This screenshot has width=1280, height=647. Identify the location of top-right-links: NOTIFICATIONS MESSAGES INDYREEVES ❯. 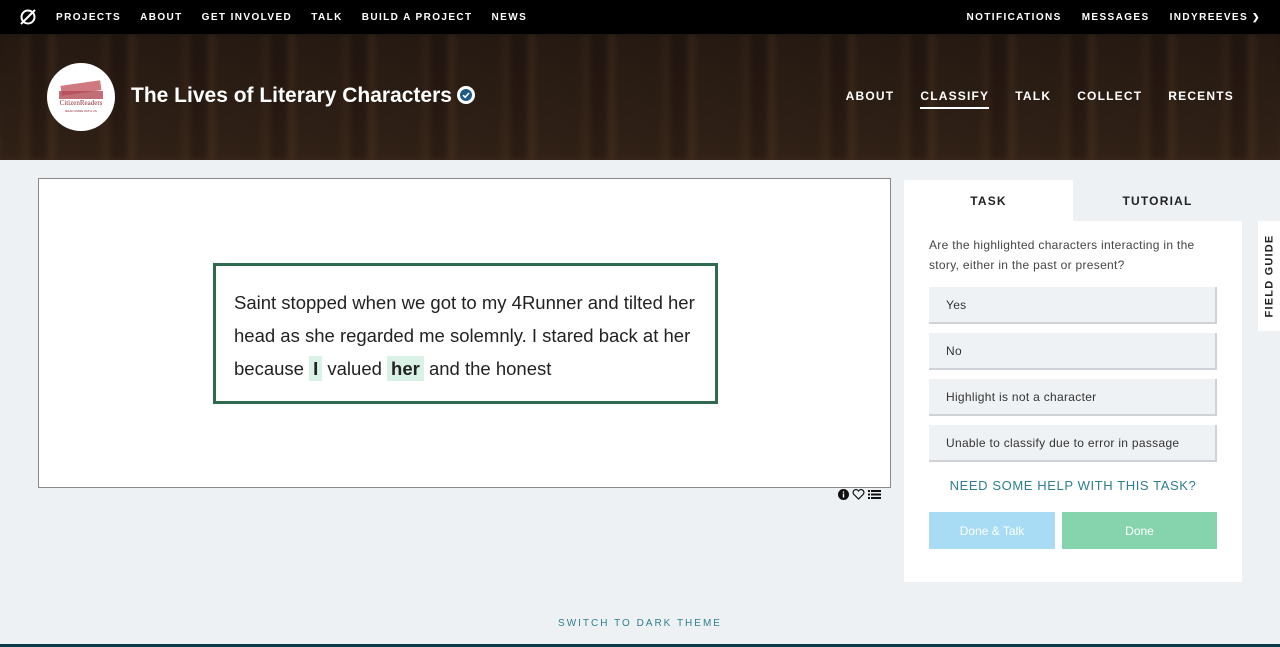
(1103, 17).